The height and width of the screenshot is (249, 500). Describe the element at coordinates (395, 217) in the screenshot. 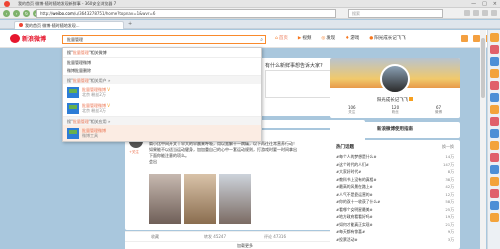

I see `list-item: #地方政府看看好吗# 19万` at that location.